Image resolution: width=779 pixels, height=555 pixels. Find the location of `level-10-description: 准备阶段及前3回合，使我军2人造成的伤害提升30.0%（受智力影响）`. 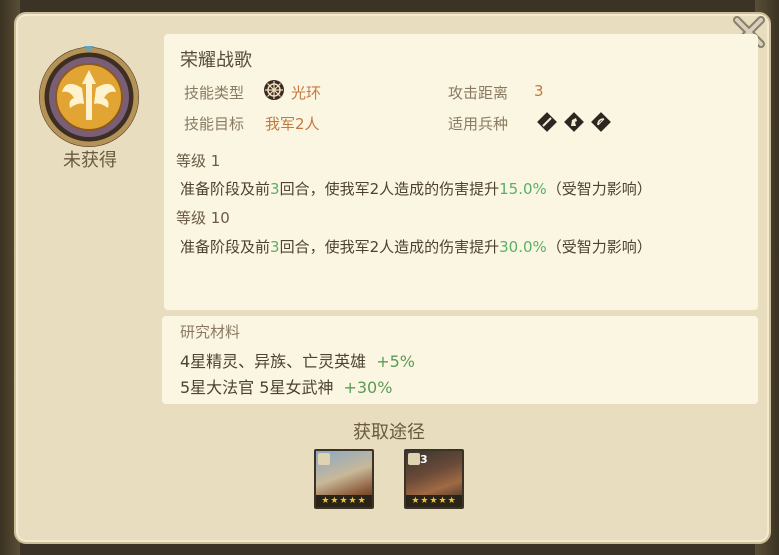

level-10-description: 准备阶段及前3回合，使我军2人造成的伤害提升30.0%（受智力影响） is located at coordinates (416, 247).